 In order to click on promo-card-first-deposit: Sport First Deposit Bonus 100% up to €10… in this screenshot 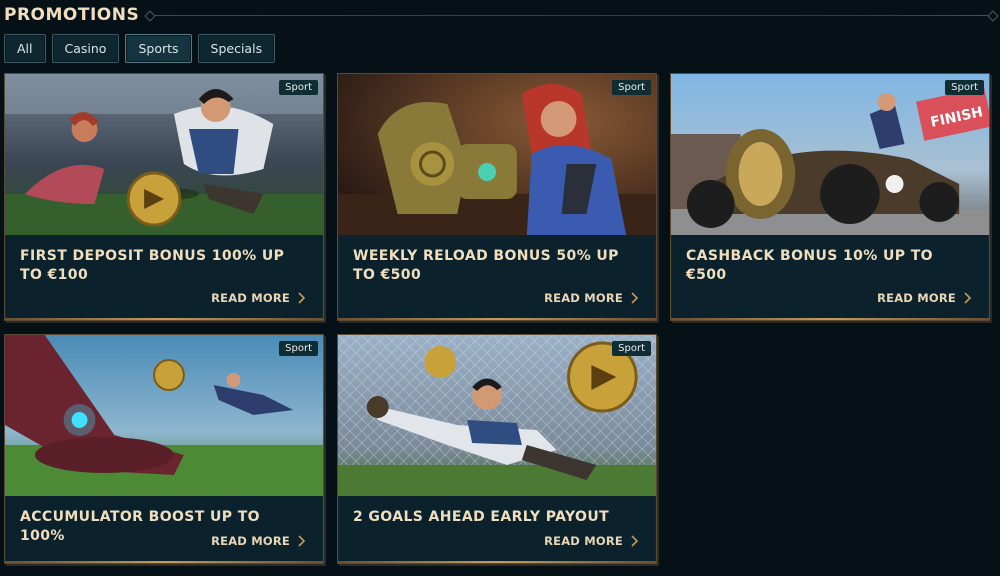, I will do `click(164, 197)`.